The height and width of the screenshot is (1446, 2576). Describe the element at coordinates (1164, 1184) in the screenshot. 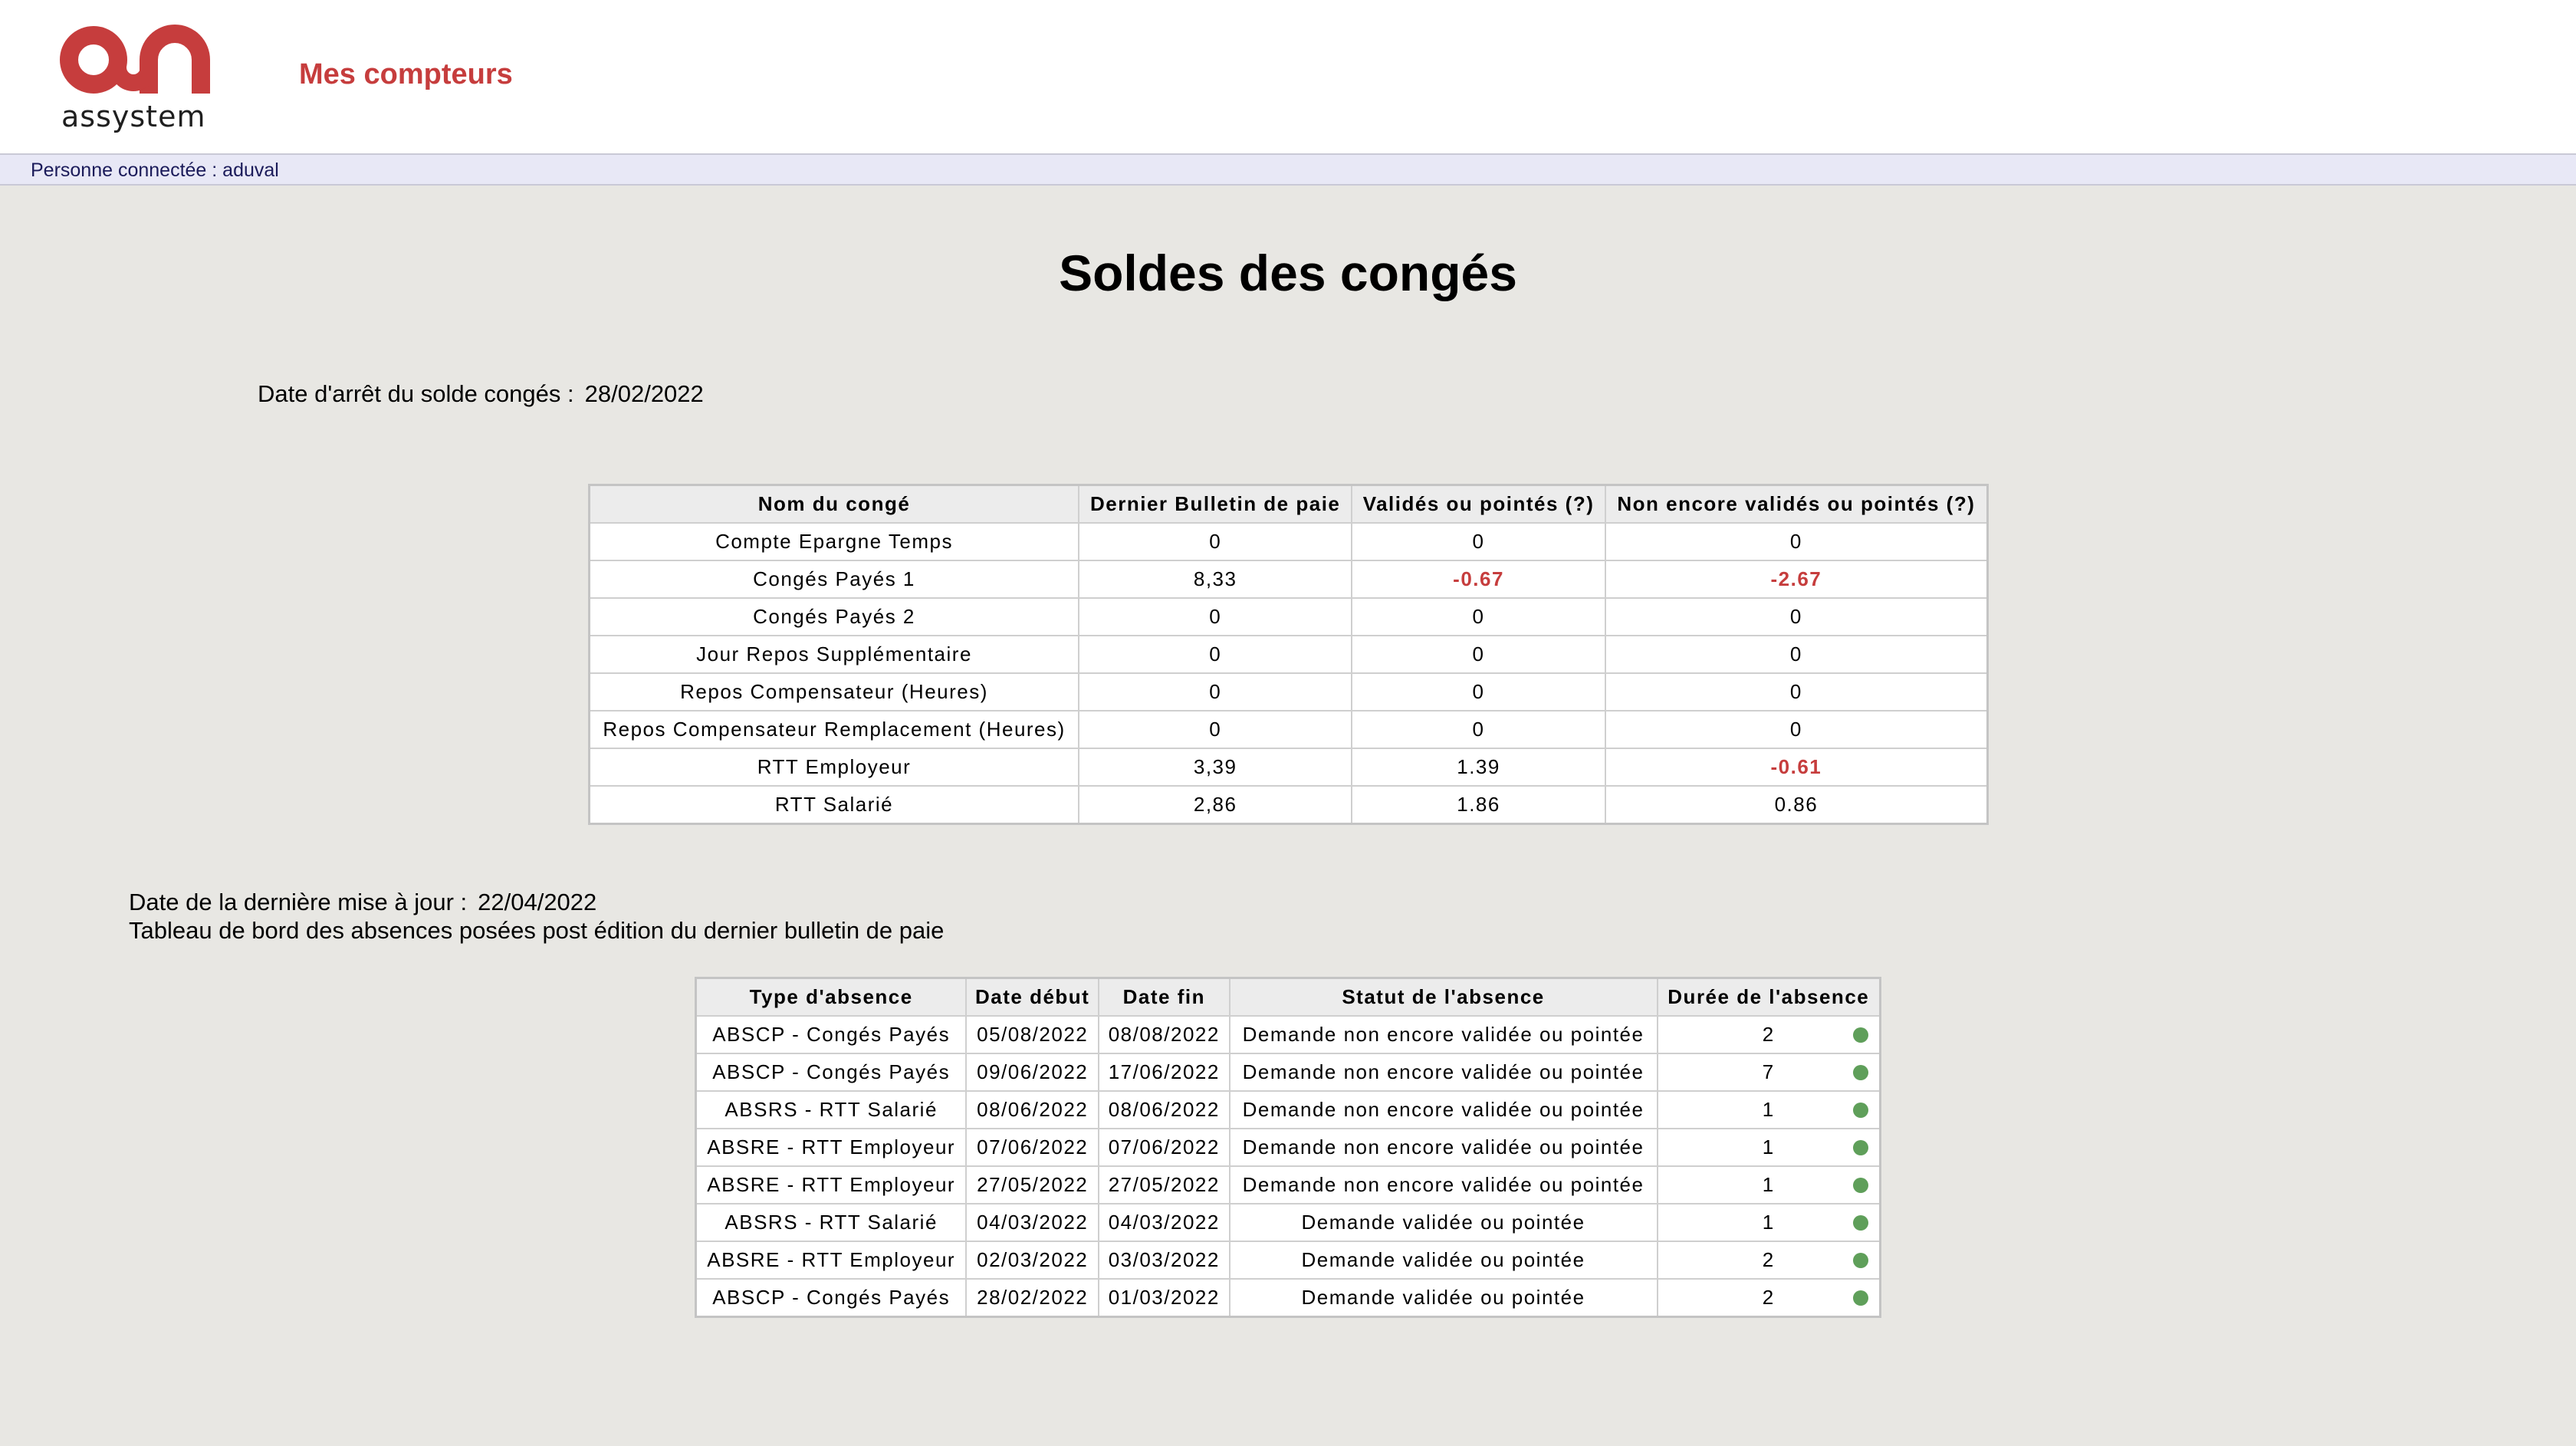

I see `end-date-cell: 27/05/2022` at that location.